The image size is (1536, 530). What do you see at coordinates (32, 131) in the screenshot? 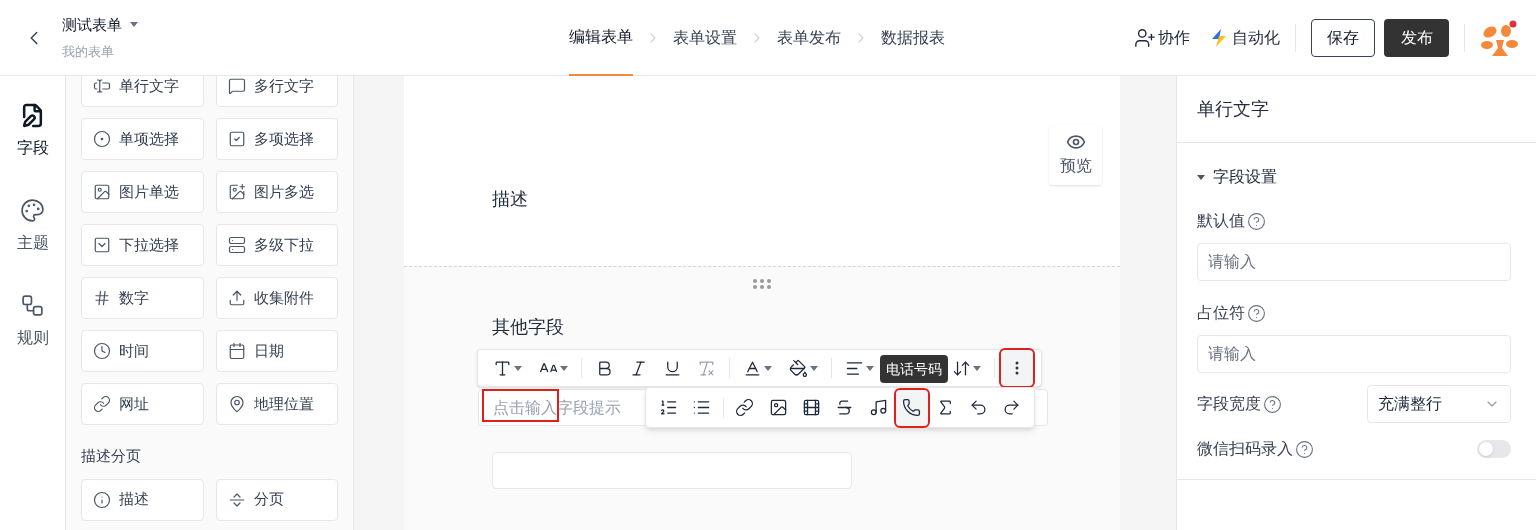
I see `rail-tab: 字段` at bounding box center [32, 131].